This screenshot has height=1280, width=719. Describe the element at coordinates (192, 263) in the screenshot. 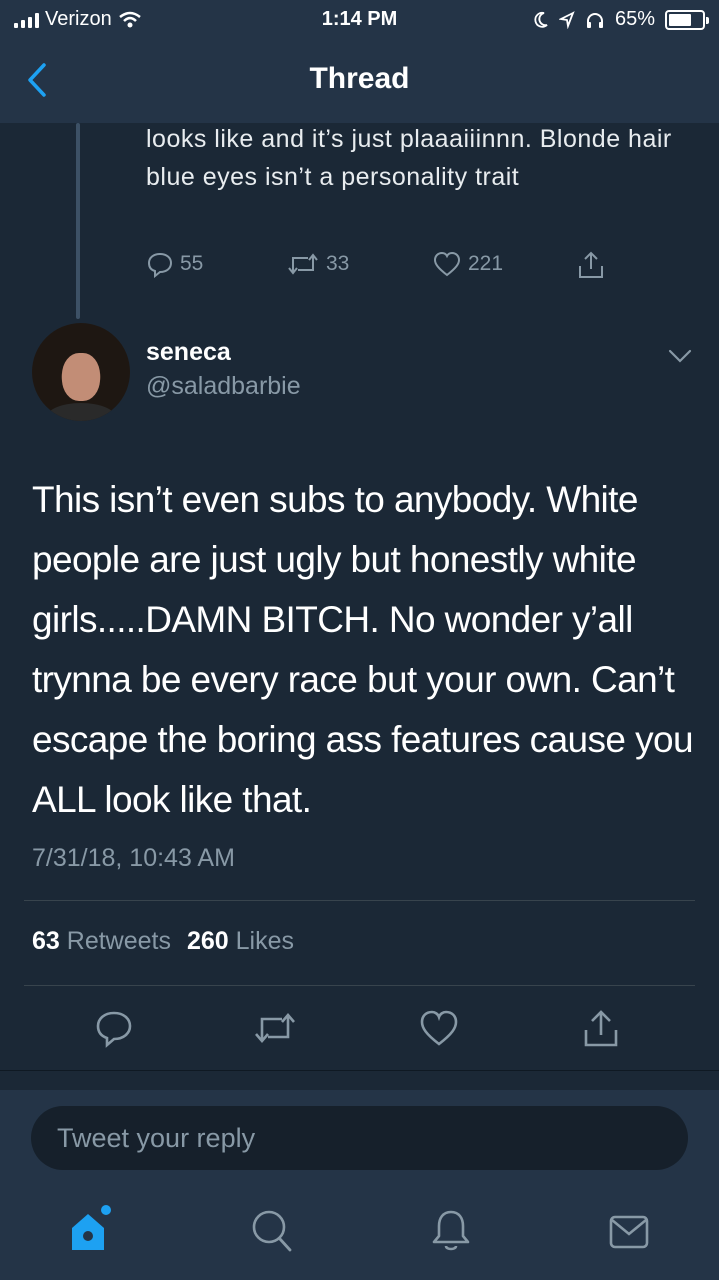

I see `prev-reply-count: 55` at that location.